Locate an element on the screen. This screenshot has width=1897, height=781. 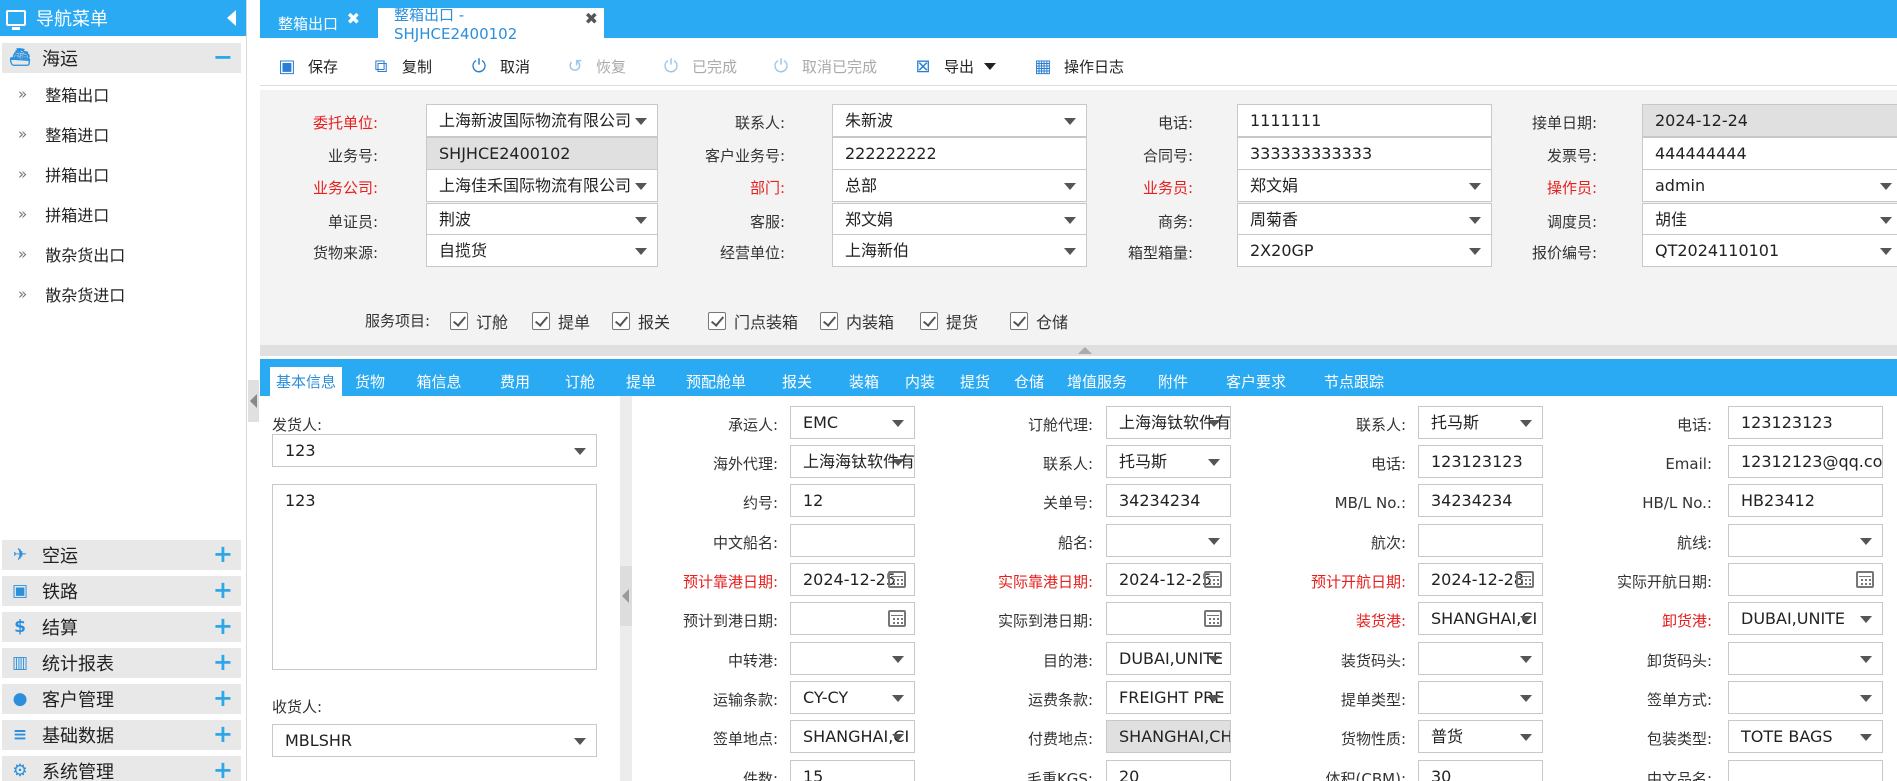
detail-tab: 基本信息 is located at coordinates (306, 381).